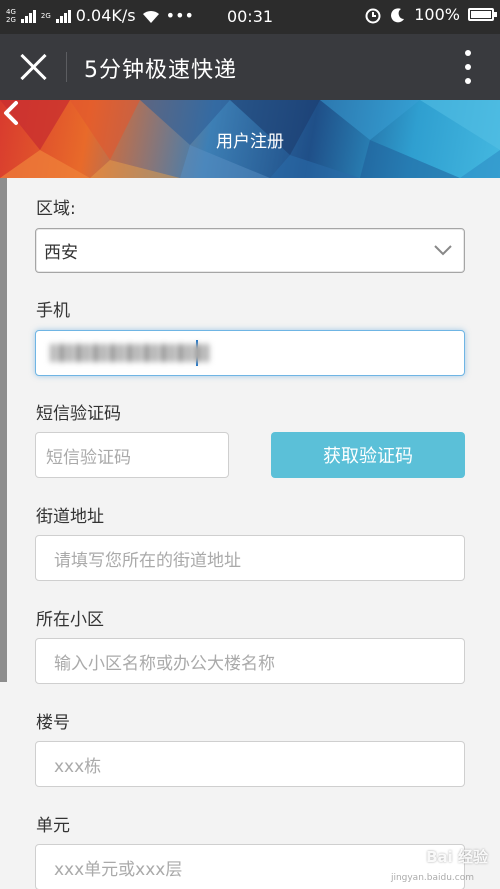 This screenshot has width=500, height=889. I want to click on watermark-url: jingyan.baidu.com, so click(432, 878).